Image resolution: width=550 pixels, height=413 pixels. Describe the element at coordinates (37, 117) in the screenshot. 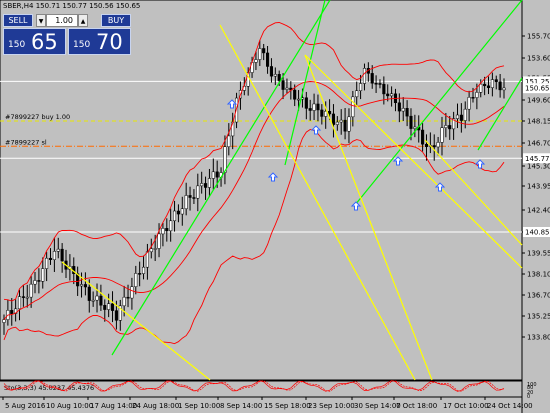

I see `order-line-label: #7899227 buy 1.00` at that location.